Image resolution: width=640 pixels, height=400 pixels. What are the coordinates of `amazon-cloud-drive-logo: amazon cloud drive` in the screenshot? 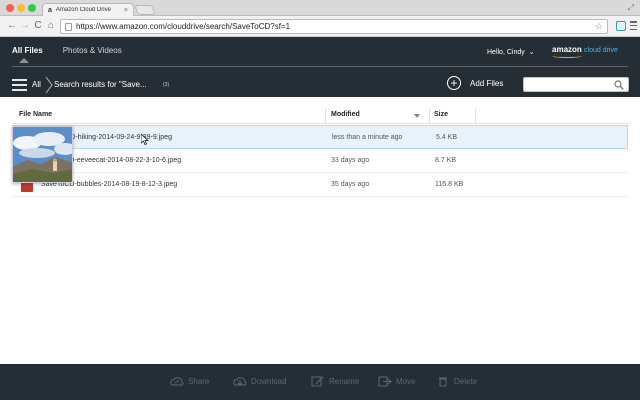 It's located at (585, 51).